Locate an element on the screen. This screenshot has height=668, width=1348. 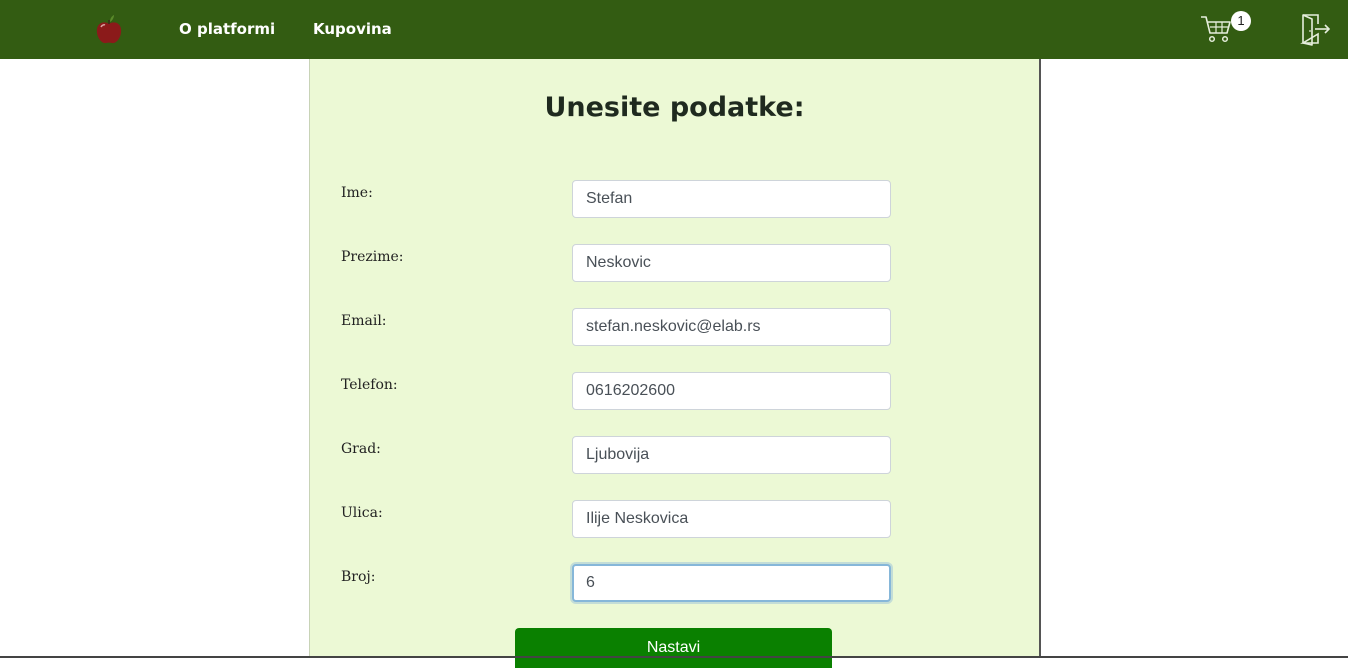
logout-button is located at coordinates (1316, 29).